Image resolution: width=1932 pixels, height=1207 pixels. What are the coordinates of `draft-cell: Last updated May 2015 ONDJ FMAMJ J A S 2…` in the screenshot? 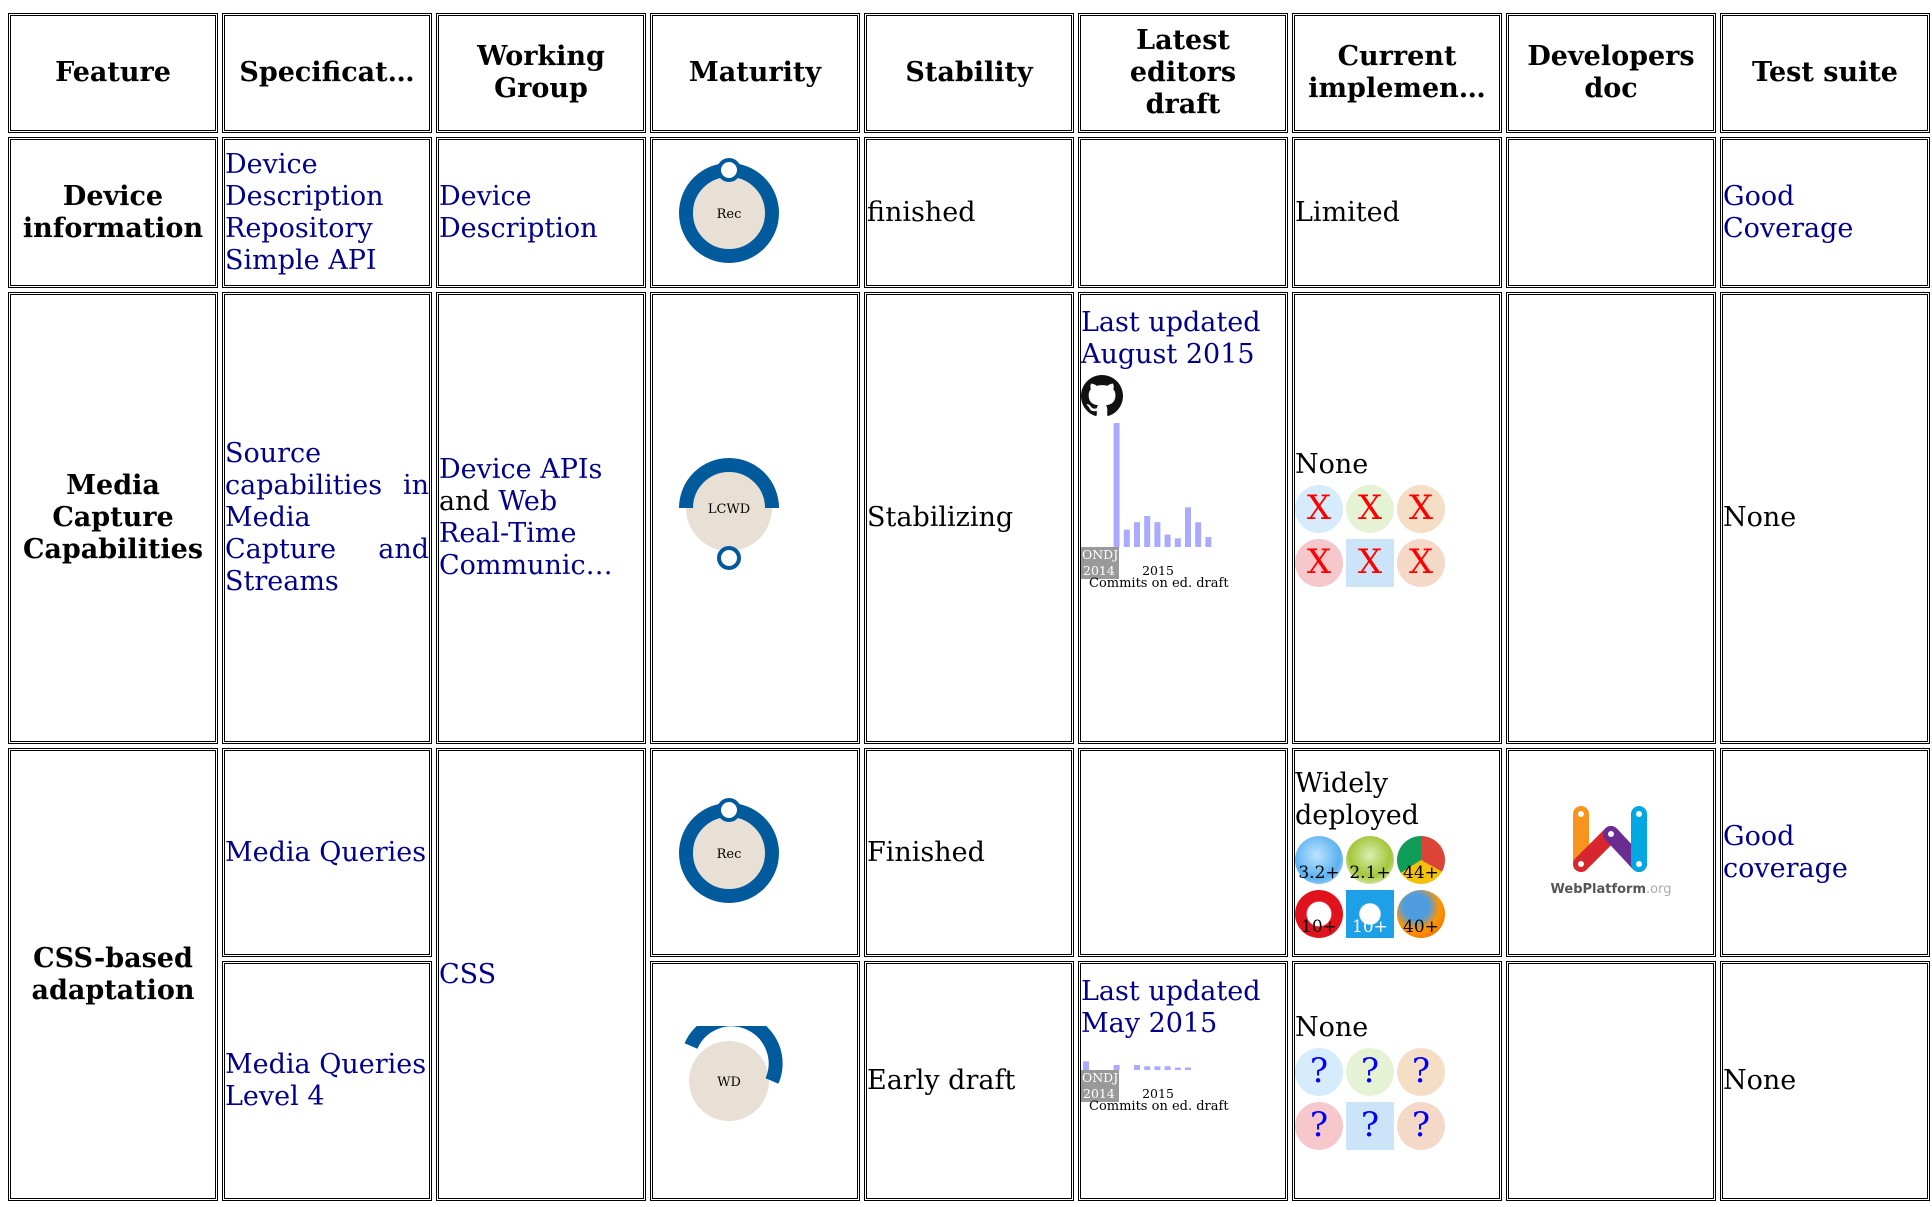 It's located at (1183, 1081).